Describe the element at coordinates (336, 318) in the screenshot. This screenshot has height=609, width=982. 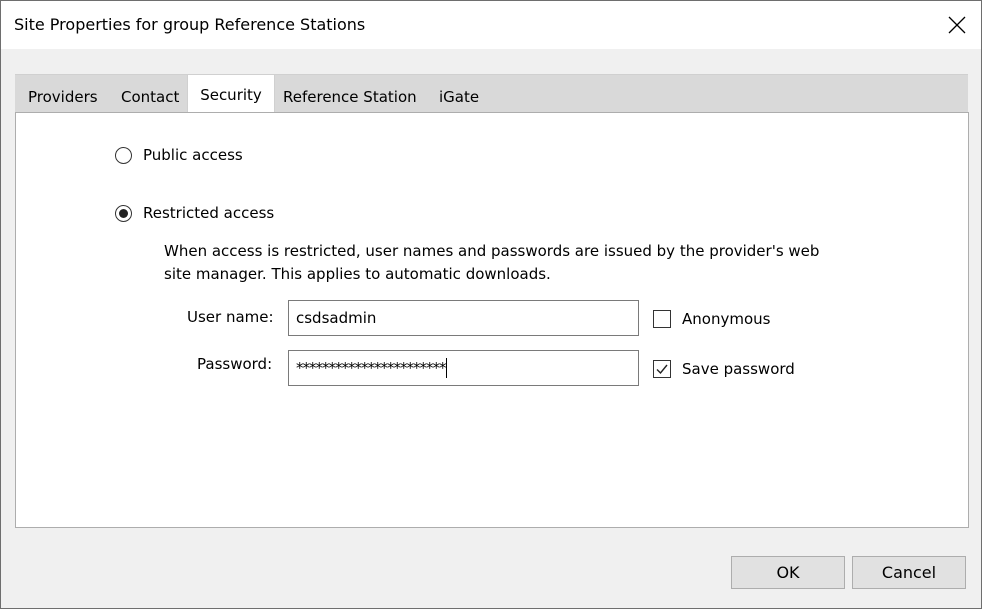
I see `username-value: csdsadmin` at that location.